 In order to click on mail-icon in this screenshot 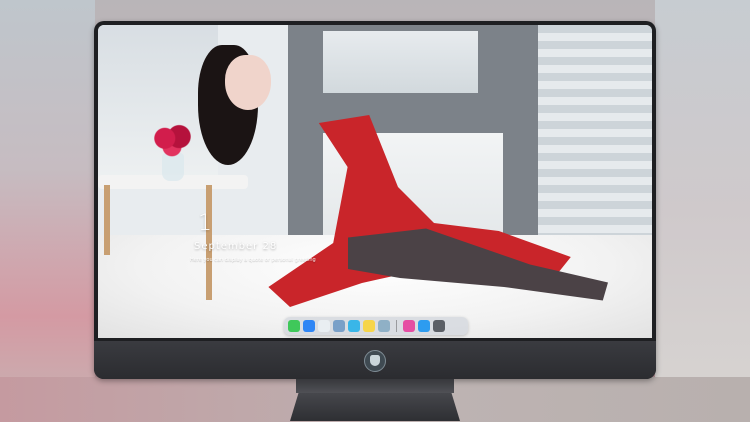, I will do `click(309, 326)`.